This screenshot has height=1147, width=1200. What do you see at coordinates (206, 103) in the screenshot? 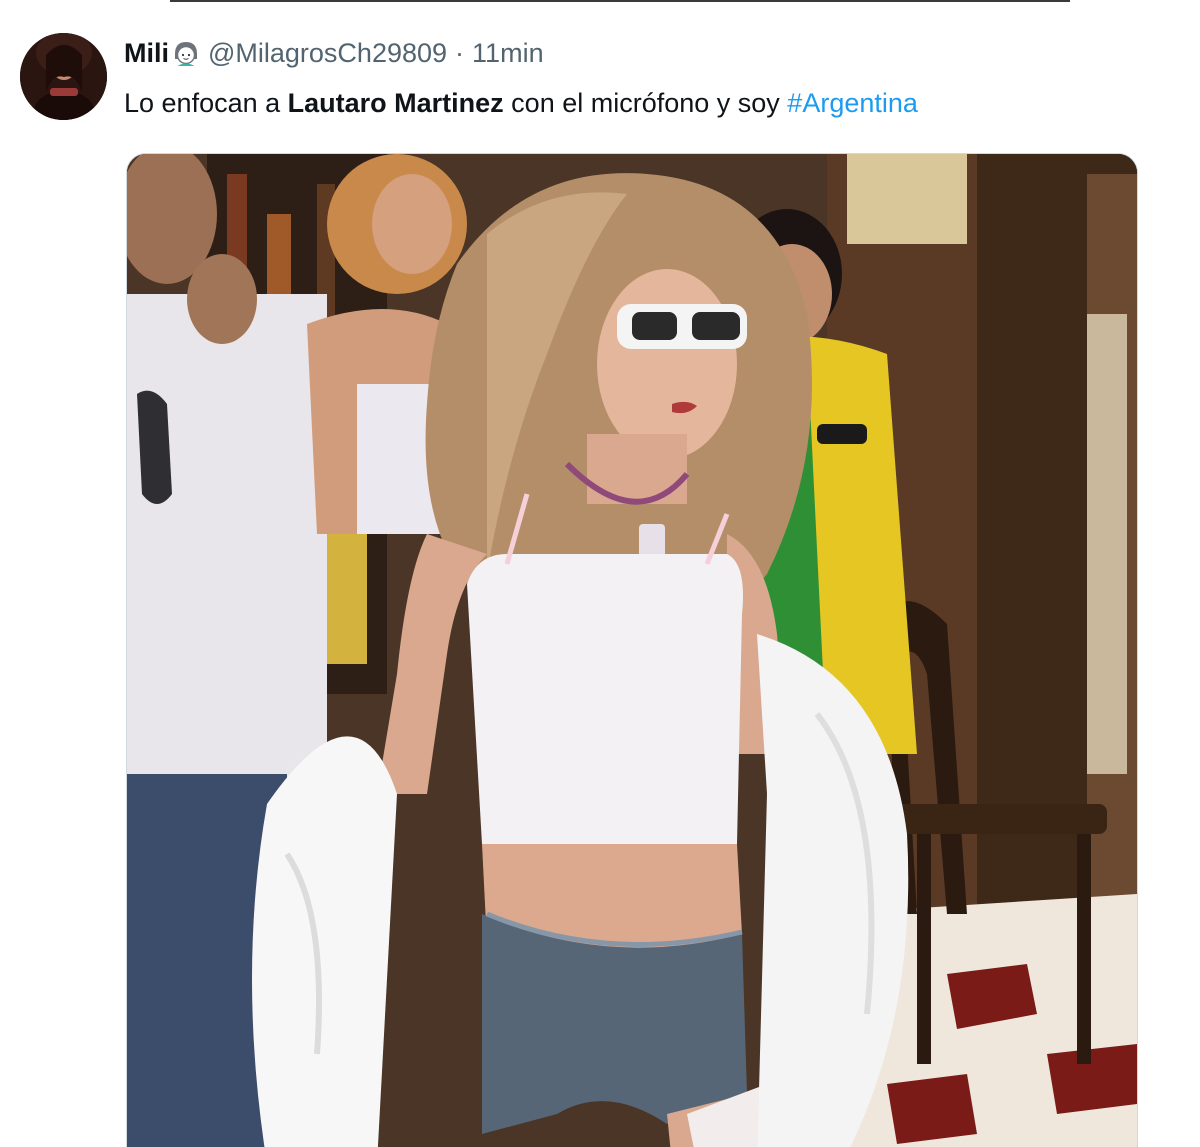
I see `tweet-text-start: Lo enfocan a` at bounding box center [206, 103].